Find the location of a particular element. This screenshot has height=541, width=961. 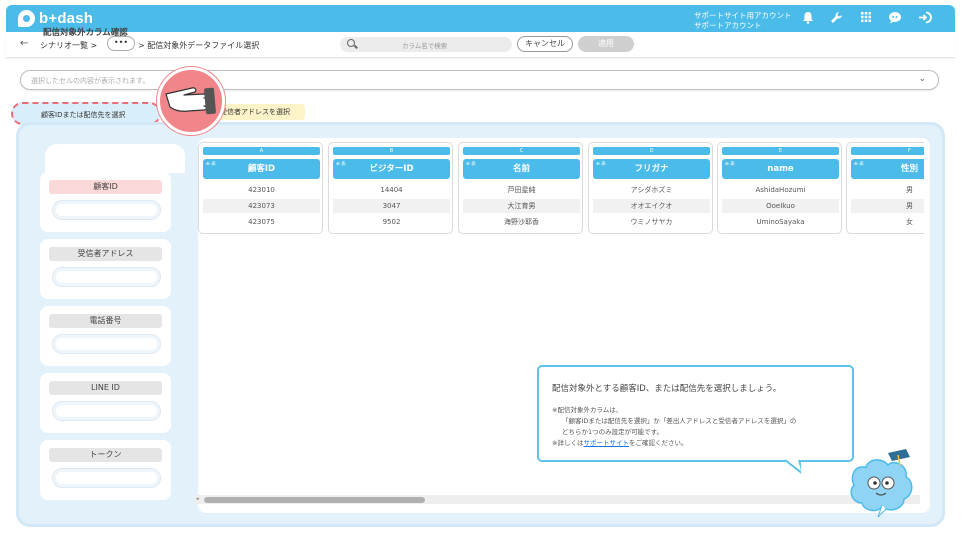

table-cell: 423073 is located at coordinates (261, 206).